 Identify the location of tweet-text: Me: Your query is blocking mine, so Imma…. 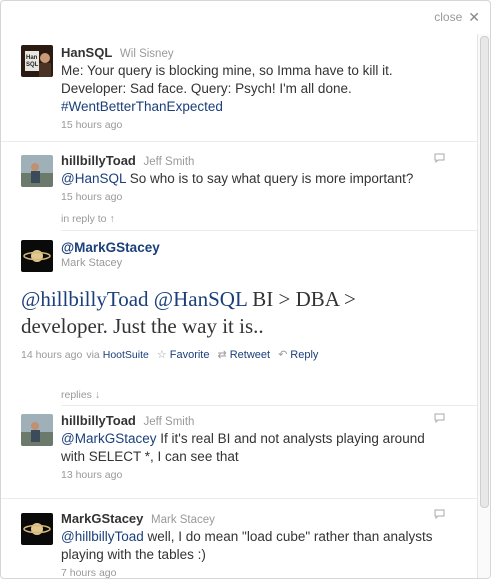
(227, 70).